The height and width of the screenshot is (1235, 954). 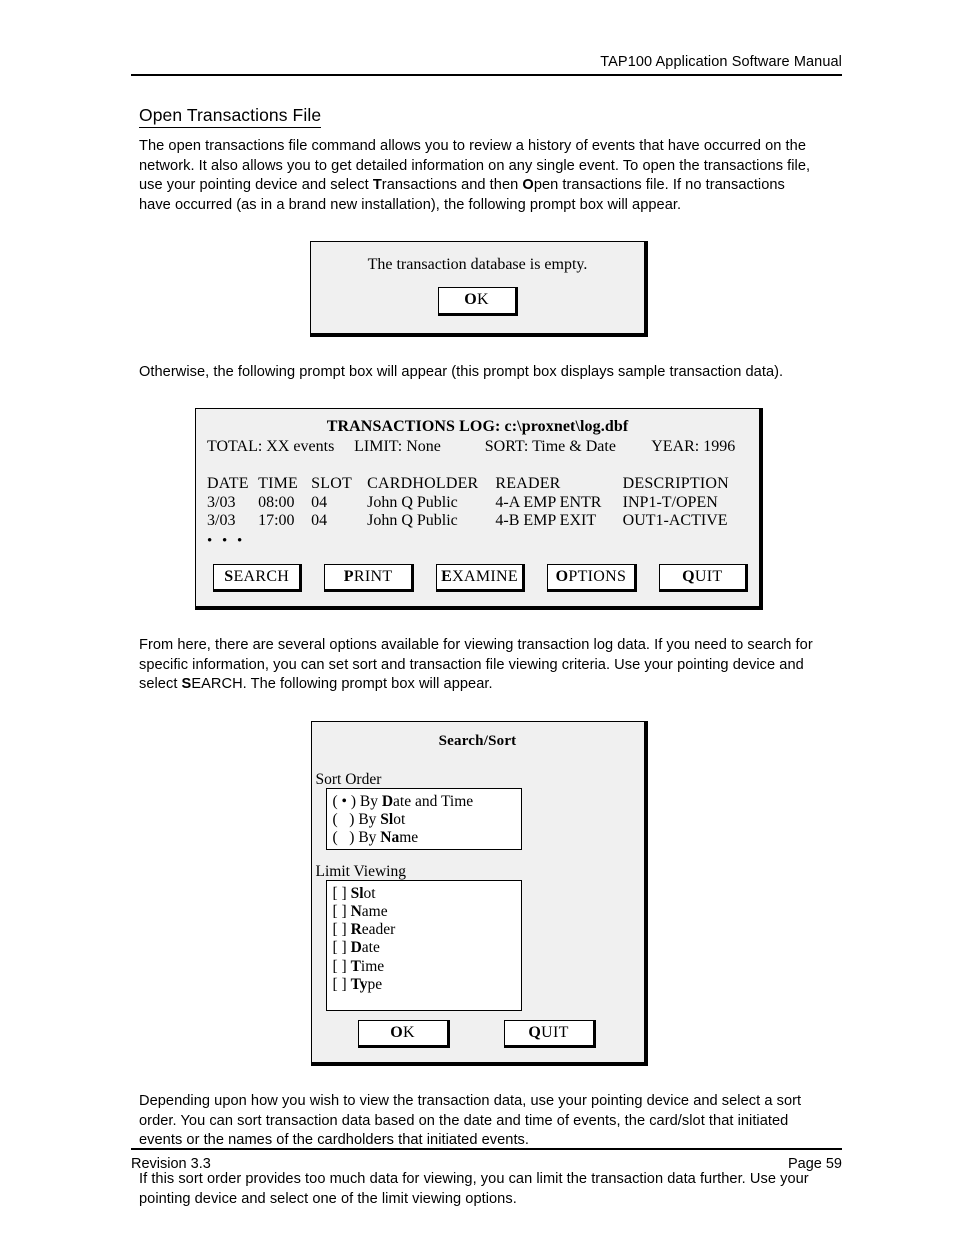 What do you see at coordinates (427, 838) in the screenshot?
I see `radio-by-name: ( ) By Name` at bounding box center [427, 838].